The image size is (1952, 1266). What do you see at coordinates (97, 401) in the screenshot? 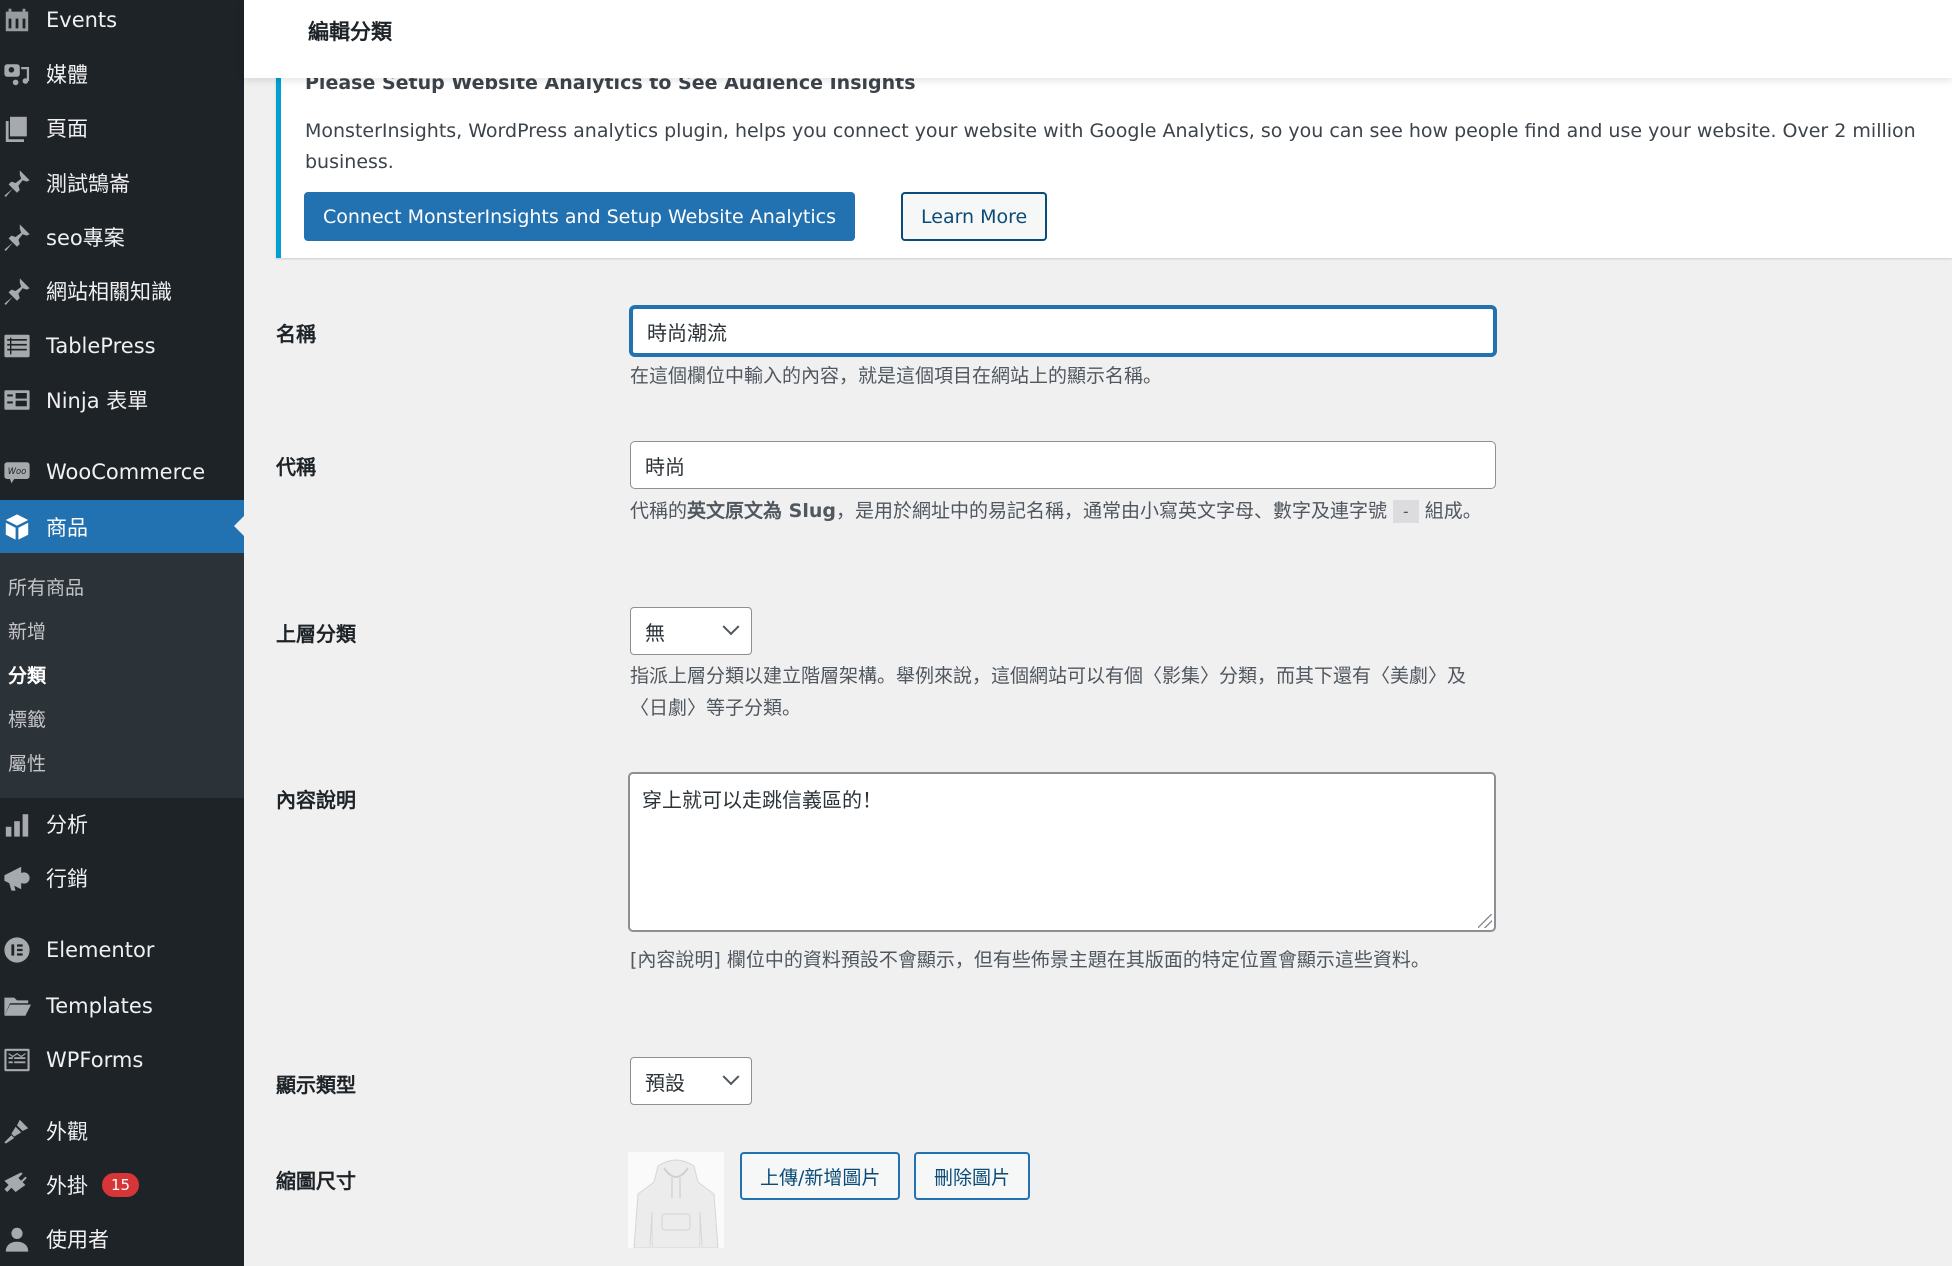
I see `menu-label: Ninja 表單` at bounding box center [97, 401].